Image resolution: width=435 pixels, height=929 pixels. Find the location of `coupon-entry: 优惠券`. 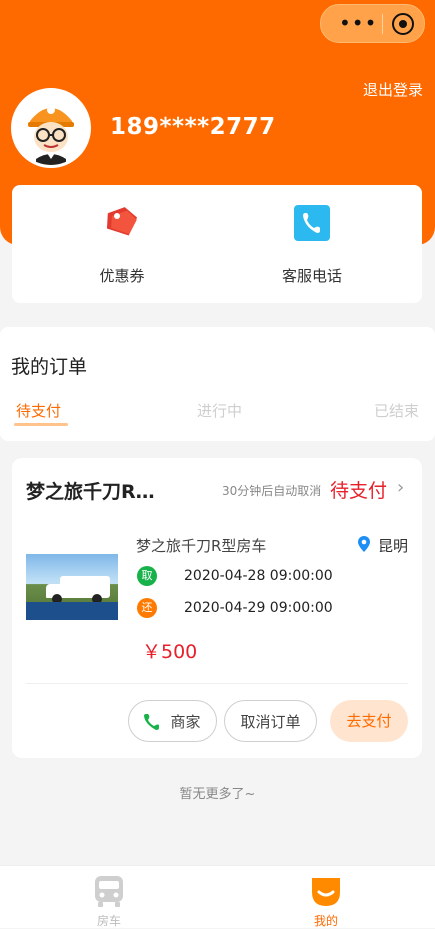

coupon-entry: 优惠券 is located at coordinates (122, 248).